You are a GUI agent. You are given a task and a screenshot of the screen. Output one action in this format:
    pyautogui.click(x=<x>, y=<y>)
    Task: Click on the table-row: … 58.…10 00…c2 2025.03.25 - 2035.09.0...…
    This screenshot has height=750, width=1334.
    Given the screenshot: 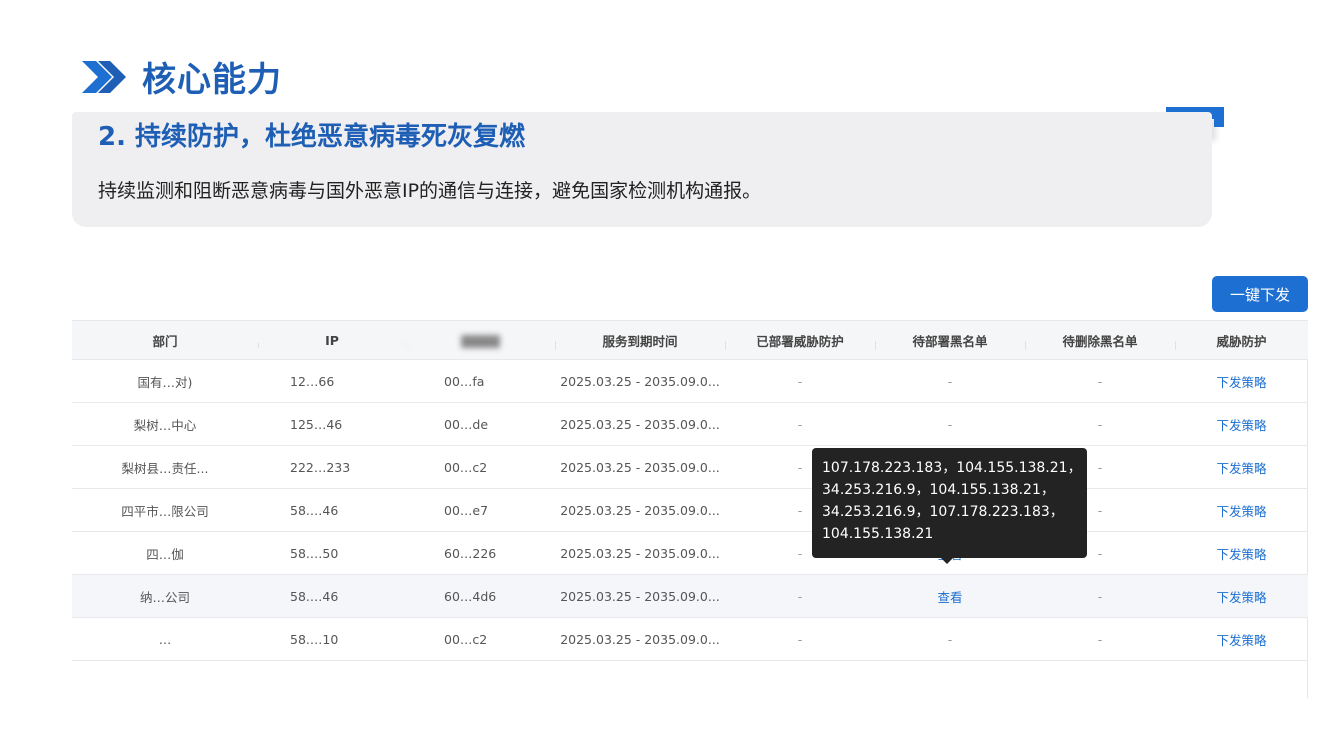 What is the action you would take?
    pyautogui.click(x=690, y=639)
    